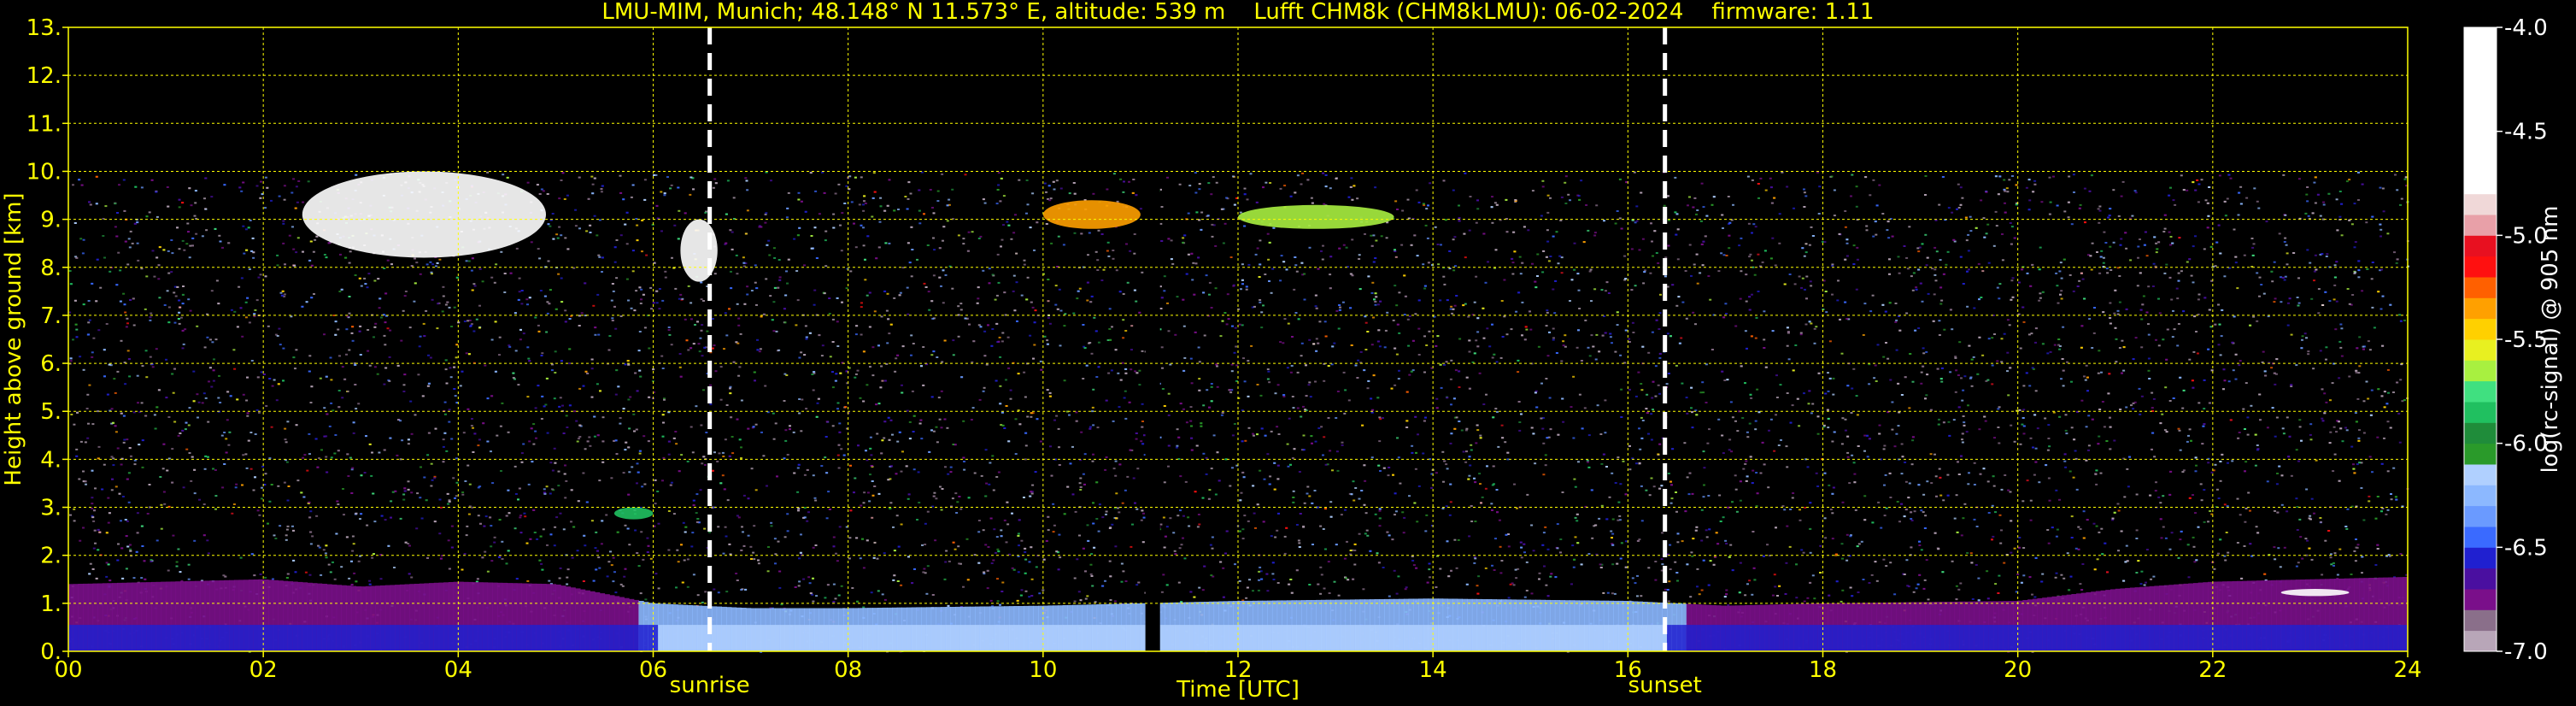 The width and height of the screenshot is (2576, 706). What do you see at coordinates (51, 652) in the screenshot?
I see `y-tick-label: 0.` at bounding box center [51, 652].